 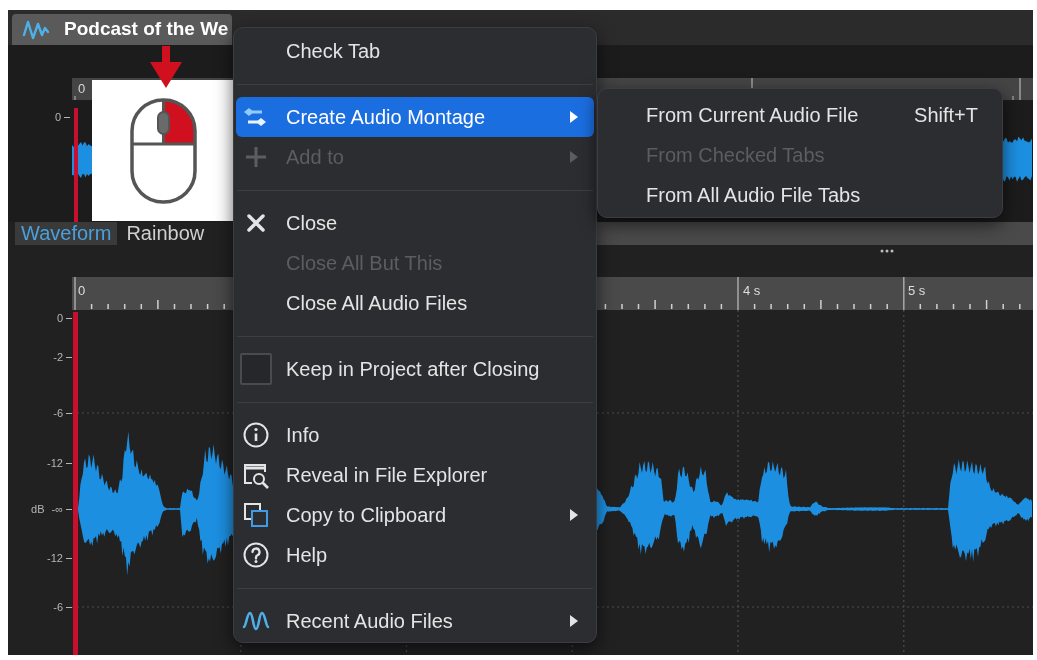 What do you see at coordinates (415, 51) in the screenshot?
I see `menu-item: Check Tab` at bounding box center [415, 51].